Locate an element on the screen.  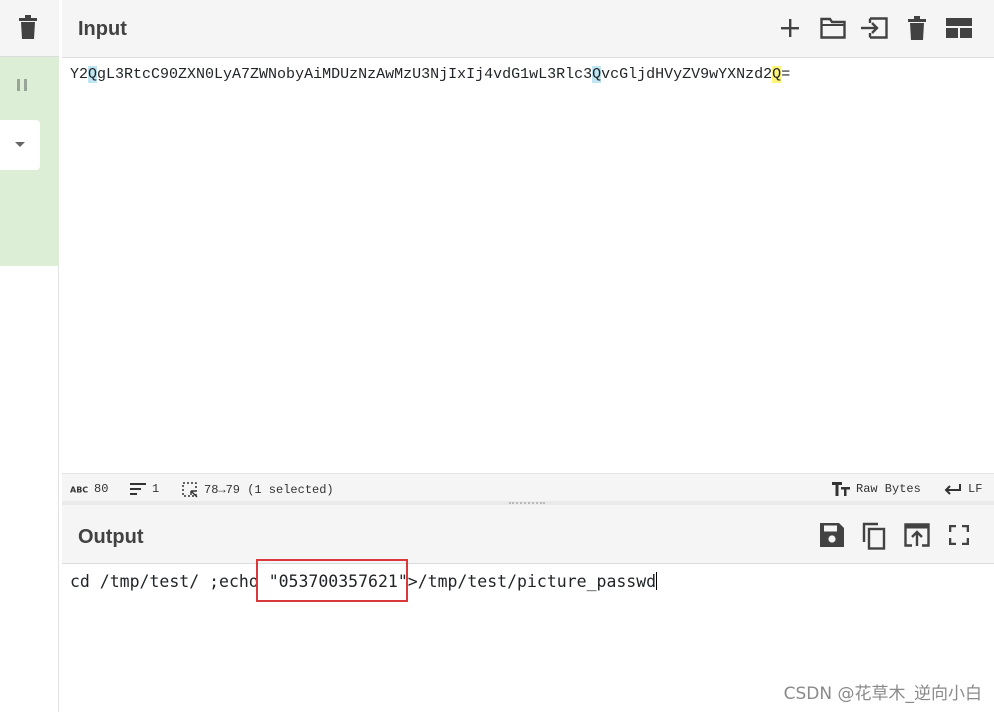
clear-input-button is located at coordinates (917, 28).